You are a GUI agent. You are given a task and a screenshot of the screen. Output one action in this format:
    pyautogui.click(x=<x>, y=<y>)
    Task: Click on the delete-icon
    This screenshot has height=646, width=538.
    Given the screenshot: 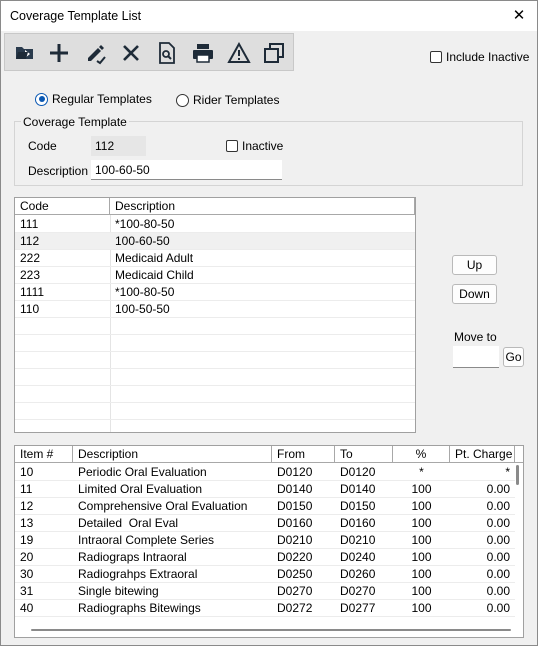 What is the action you would take?
    pyautogui.click(x=131, y=53)
    